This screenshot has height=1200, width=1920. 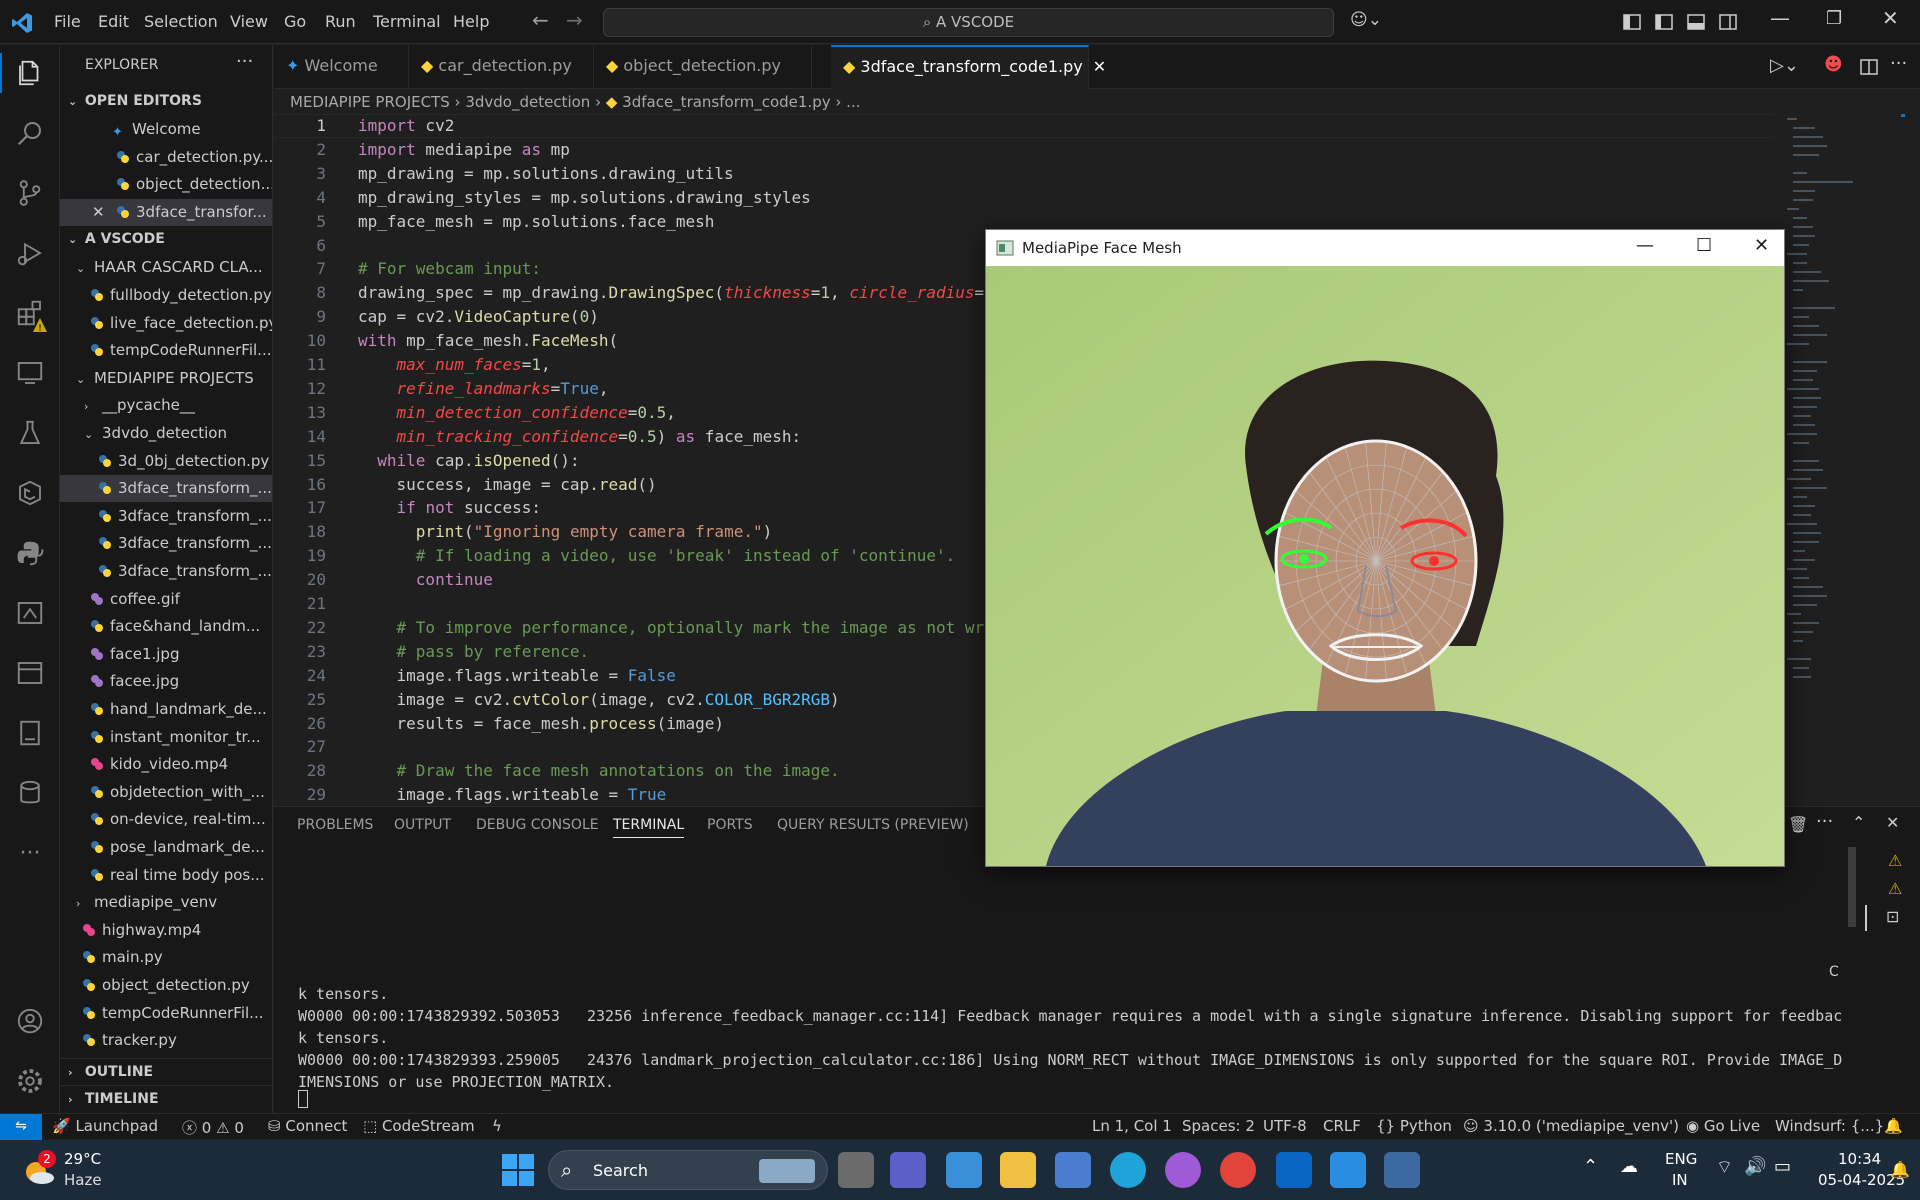 What do you see at coordinates (1869, 67) in the screenshot?
I see `split-editor-icon` at bounding box center [1869, 67].